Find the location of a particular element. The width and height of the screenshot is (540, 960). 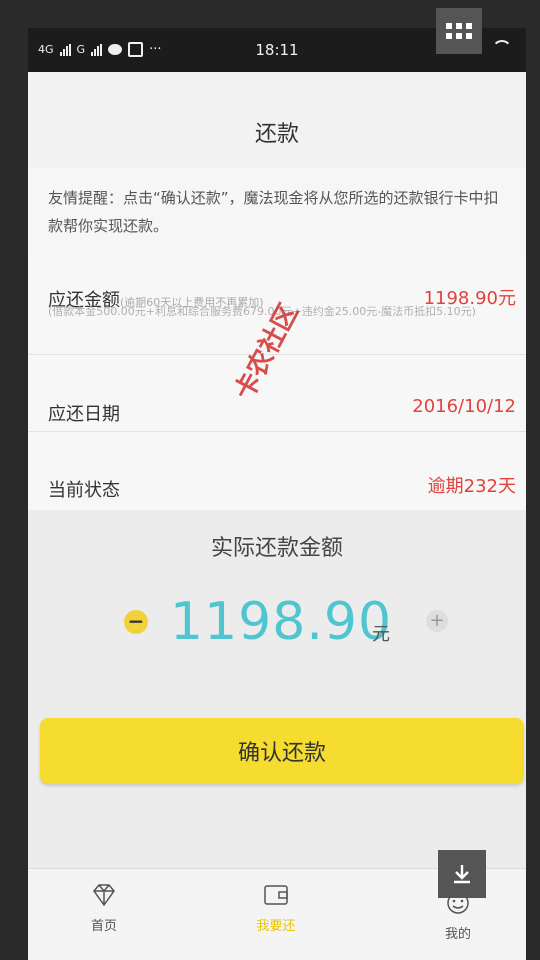

due-date-label: 应还日期 is located at coordinates (84, 414).